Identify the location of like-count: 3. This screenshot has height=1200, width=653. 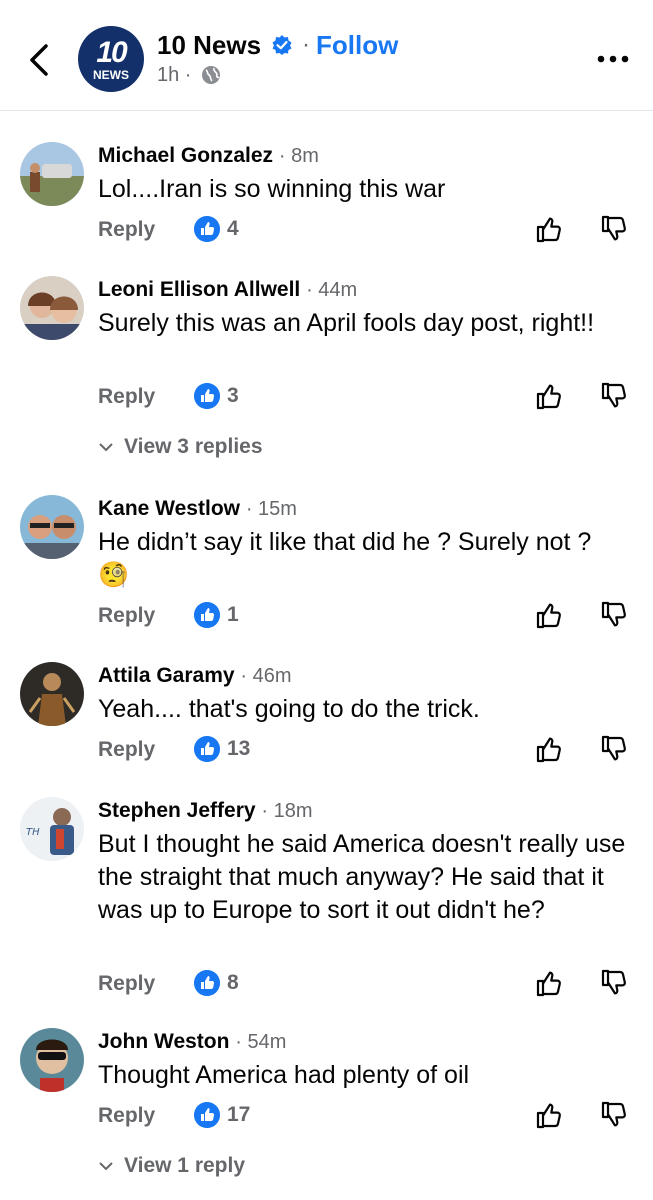
(233, 395).